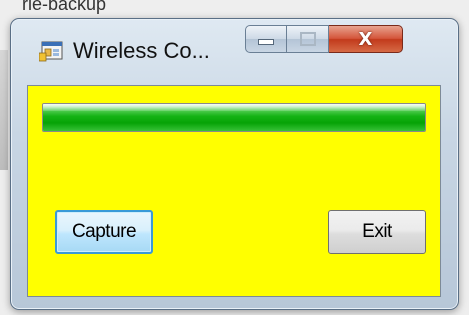 The width and height of the screenshot is (469, 315). What do you see at coordinates (377, 232) in the screenshot?
I see `exit-button: Exit` at bounding box center [377, 232].